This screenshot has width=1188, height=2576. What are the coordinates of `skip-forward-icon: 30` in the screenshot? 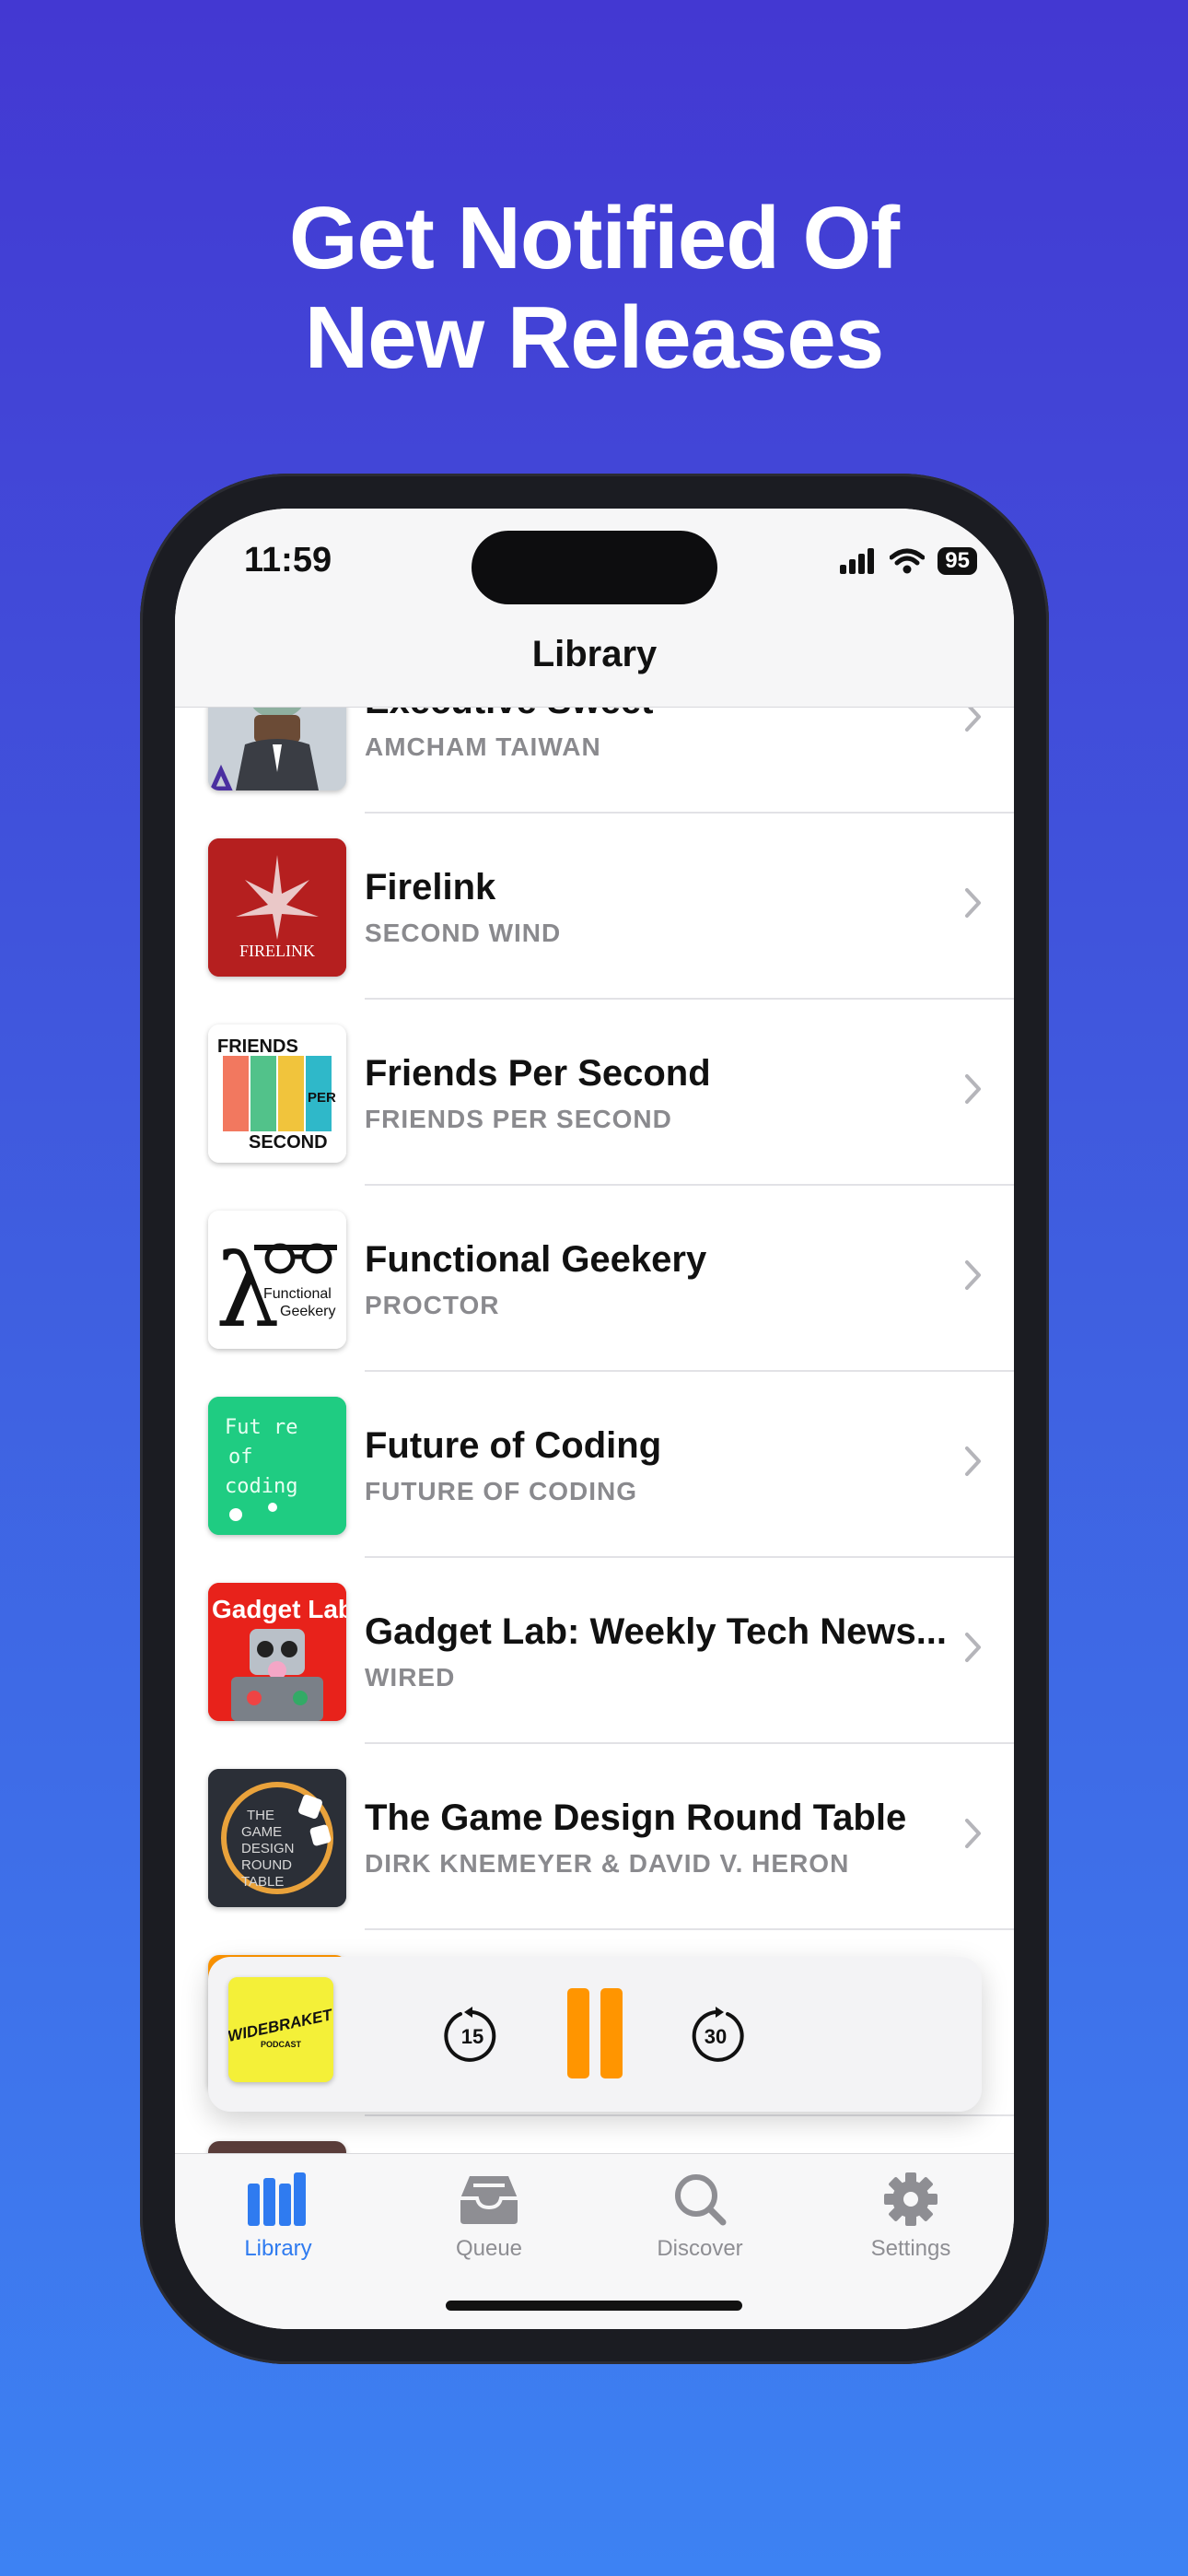 It's located at (715, 2034).